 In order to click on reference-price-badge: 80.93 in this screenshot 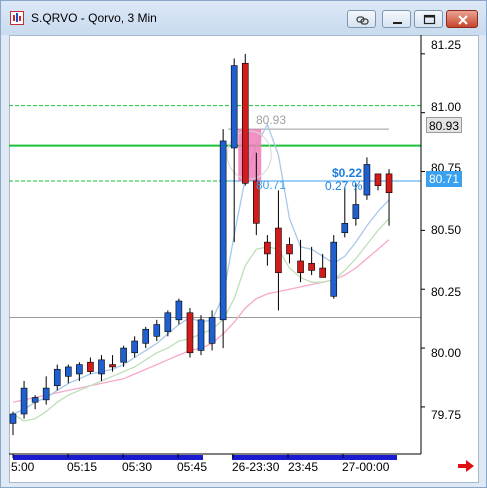, I will do `click(444, 125)`.